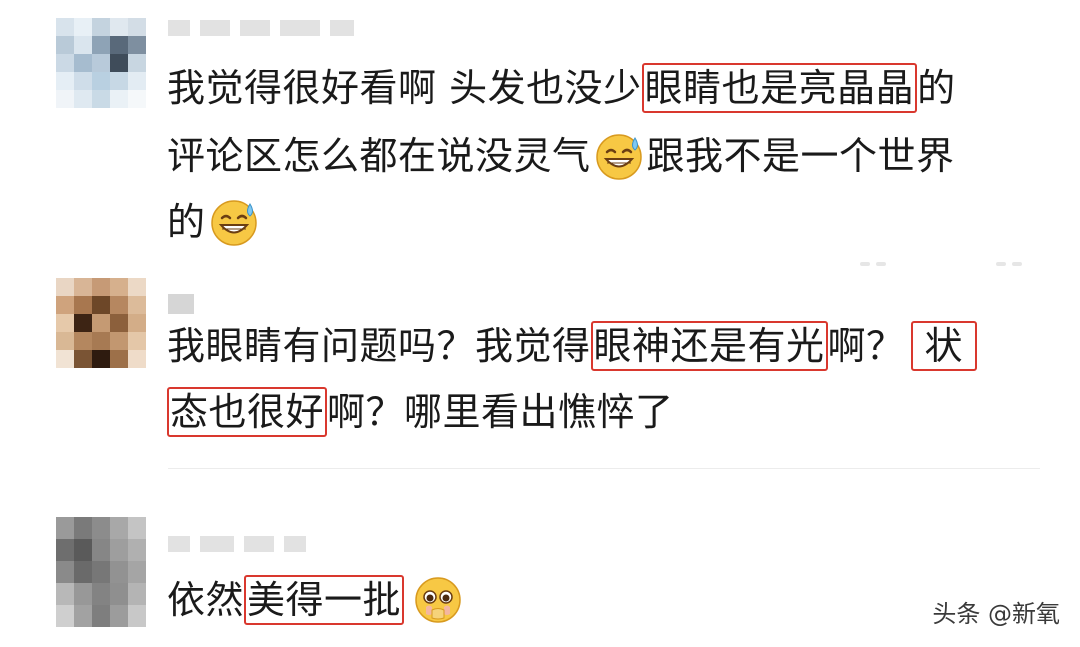  What do you see at coordinates (206, 600) in the screenshot?
I see `comment-text: 依然` at bounding box center [206, 600].